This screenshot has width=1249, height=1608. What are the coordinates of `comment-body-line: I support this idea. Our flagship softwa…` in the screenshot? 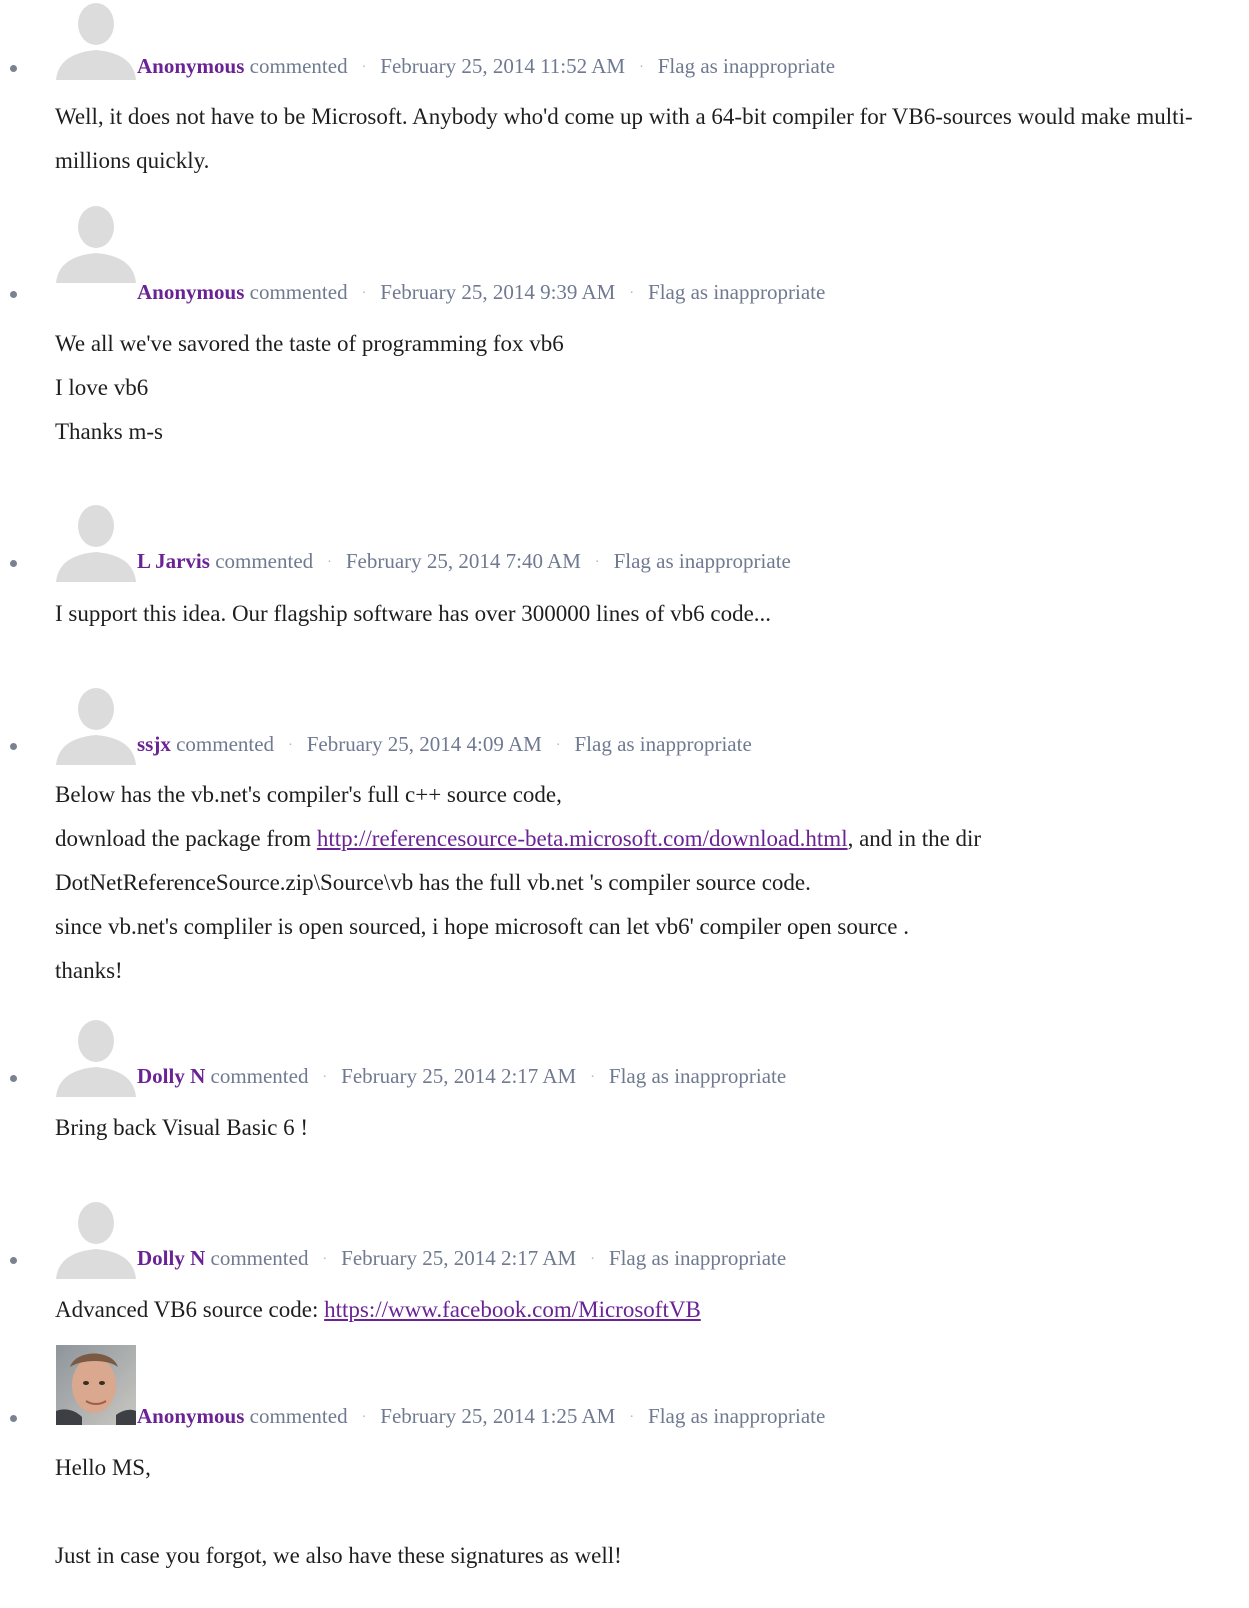 It's located at (413, 613).